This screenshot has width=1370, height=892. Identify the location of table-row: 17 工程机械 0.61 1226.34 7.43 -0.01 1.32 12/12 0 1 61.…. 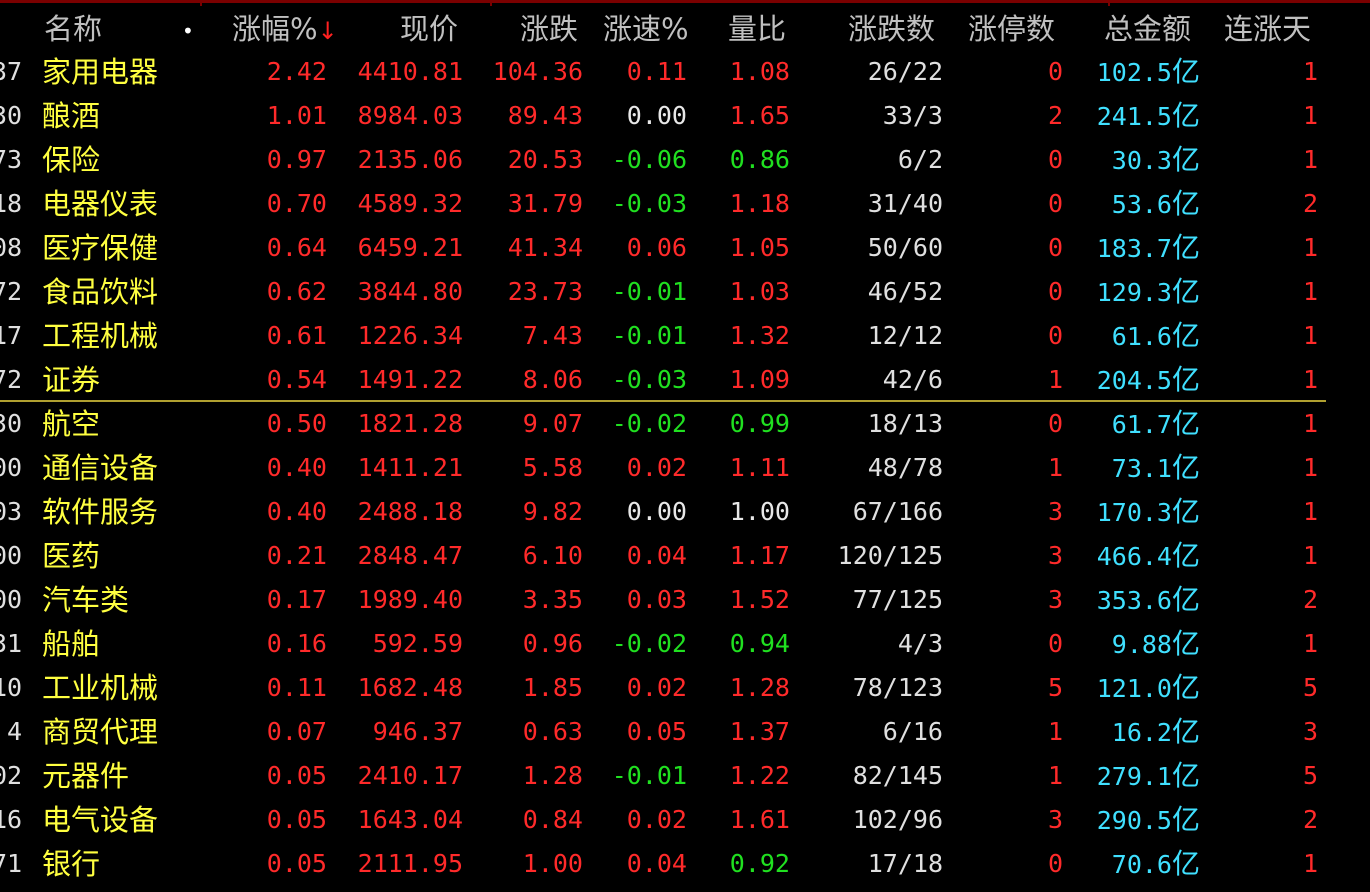
(685, 336).